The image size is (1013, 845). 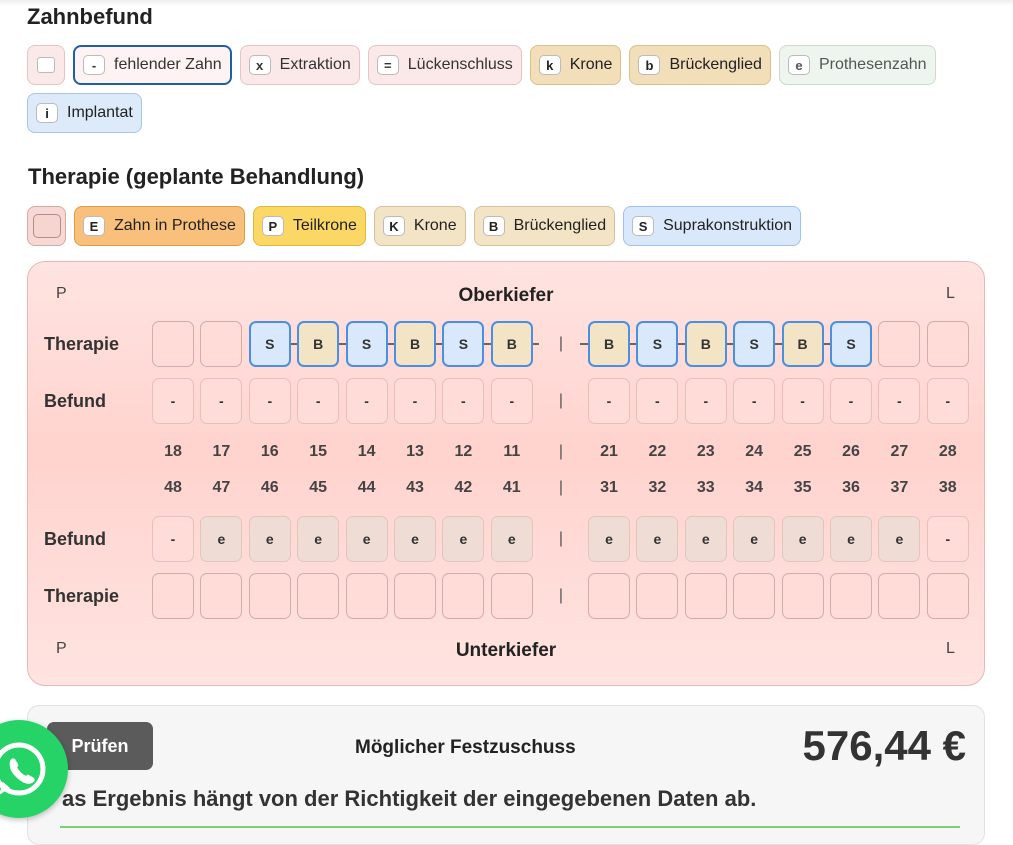 I want to click on therapie-chip-supraconstruction: S Suprakonstruktion, so click(x=712, y=226).